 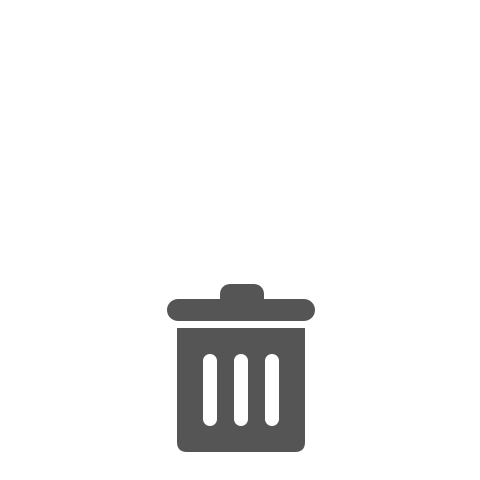 What do you see at coordinates (241, 390) in the screenshot?
I see `trash-slot-middle` at bounding box center [241, 390].